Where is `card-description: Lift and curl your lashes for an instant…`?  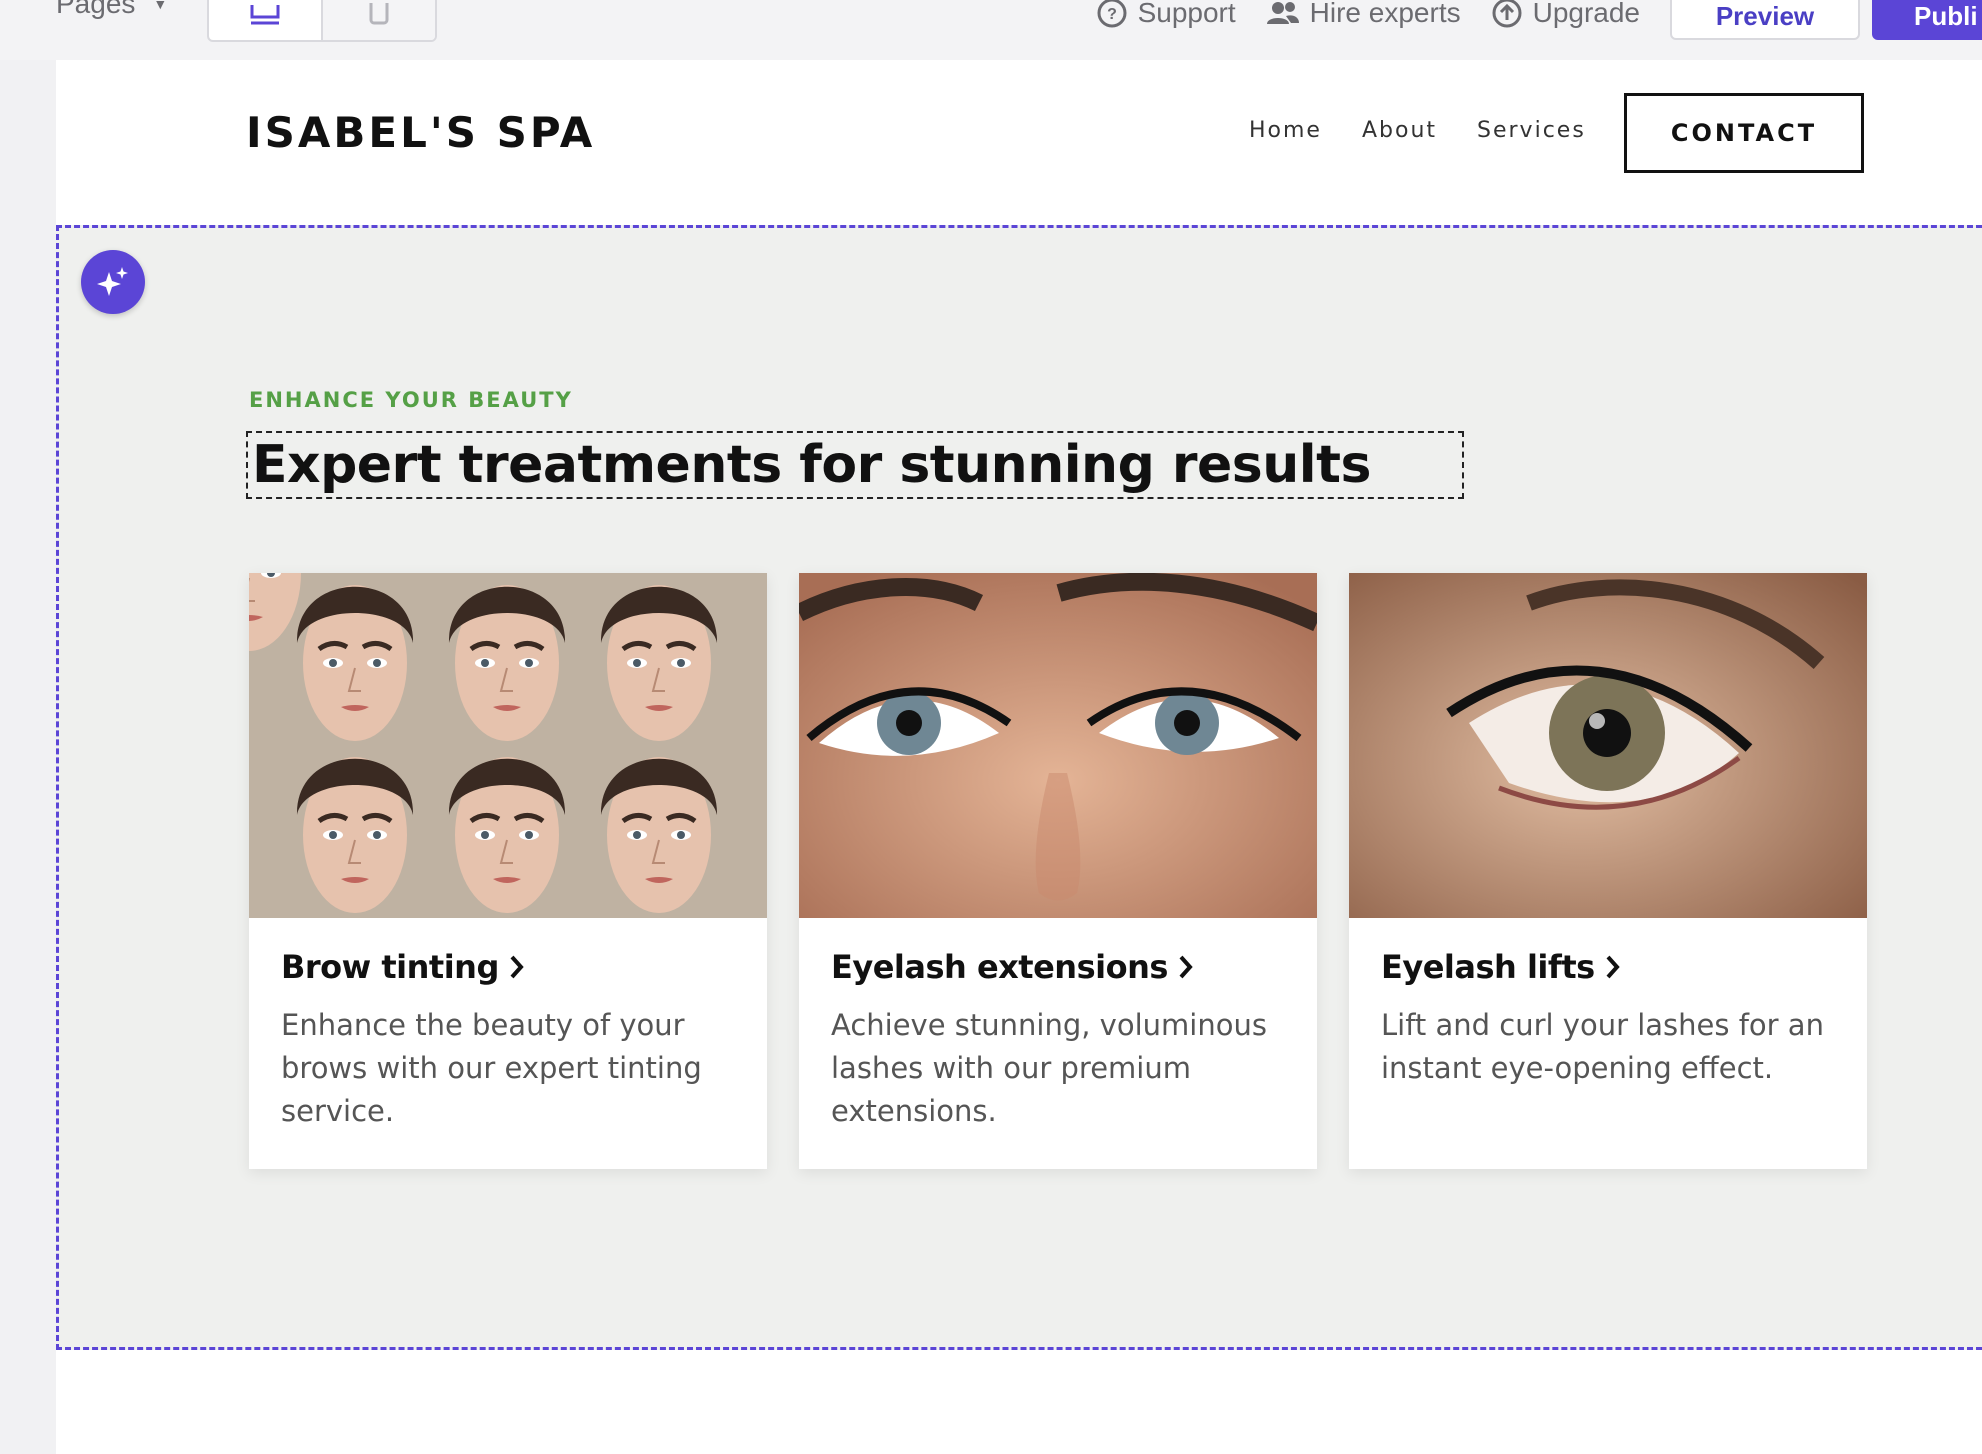
card-description: Lift and curl your lashes for an instant… is located at coordinates (1602, 1046).